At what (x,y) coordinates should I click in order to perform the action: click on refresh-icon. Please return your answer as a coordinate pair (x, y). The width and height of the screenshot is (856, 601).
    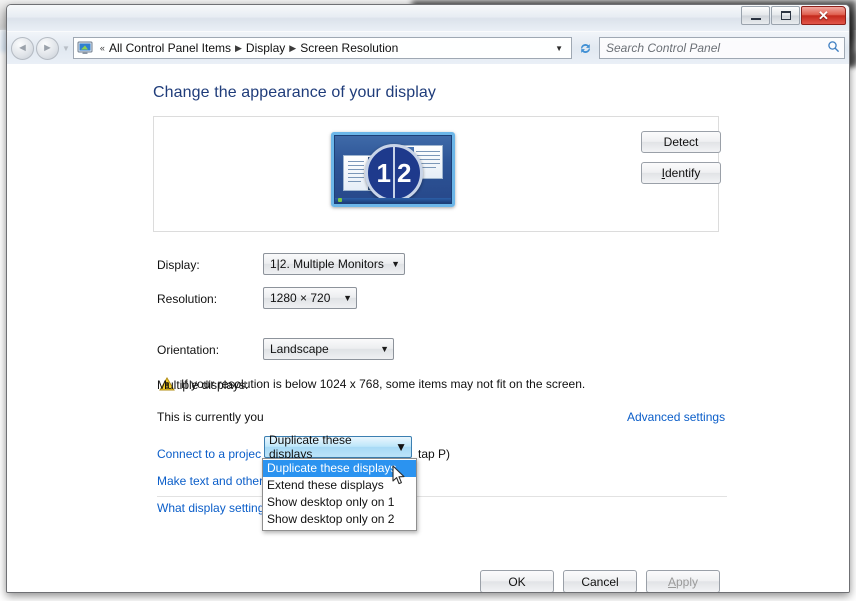
    Looking at the image, I should click on (585, 48).